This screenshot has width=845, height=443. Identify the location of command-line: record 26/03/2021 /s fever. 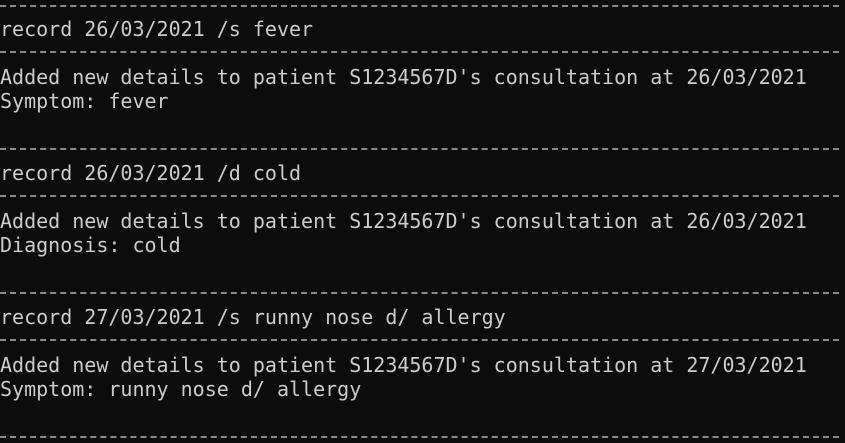
(157, 29).